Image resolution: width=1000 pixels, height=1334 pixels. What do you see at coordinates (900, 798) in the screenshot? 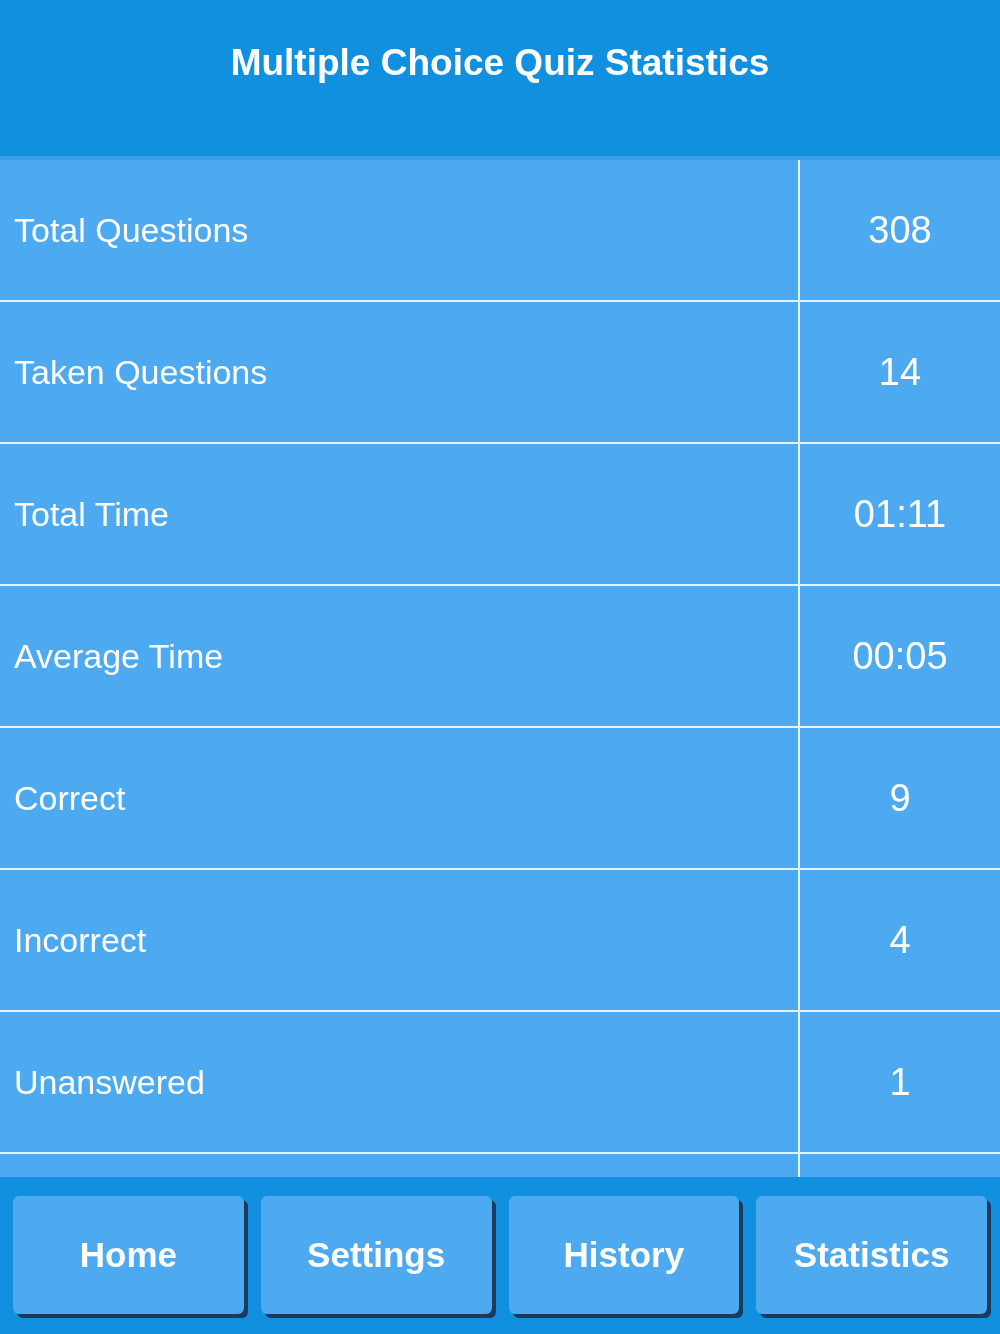
I see `stat-value: 9` at bounding box center [900, 798].